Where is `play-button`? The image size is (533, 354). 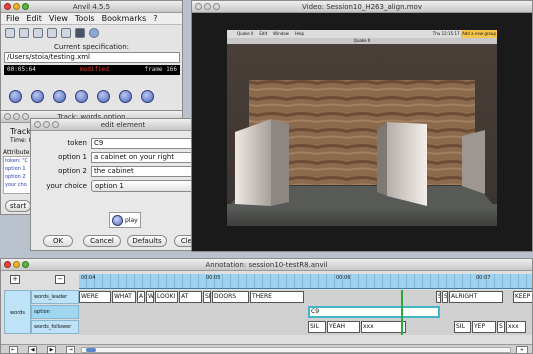
play-button is located at coordinates (81, 96).